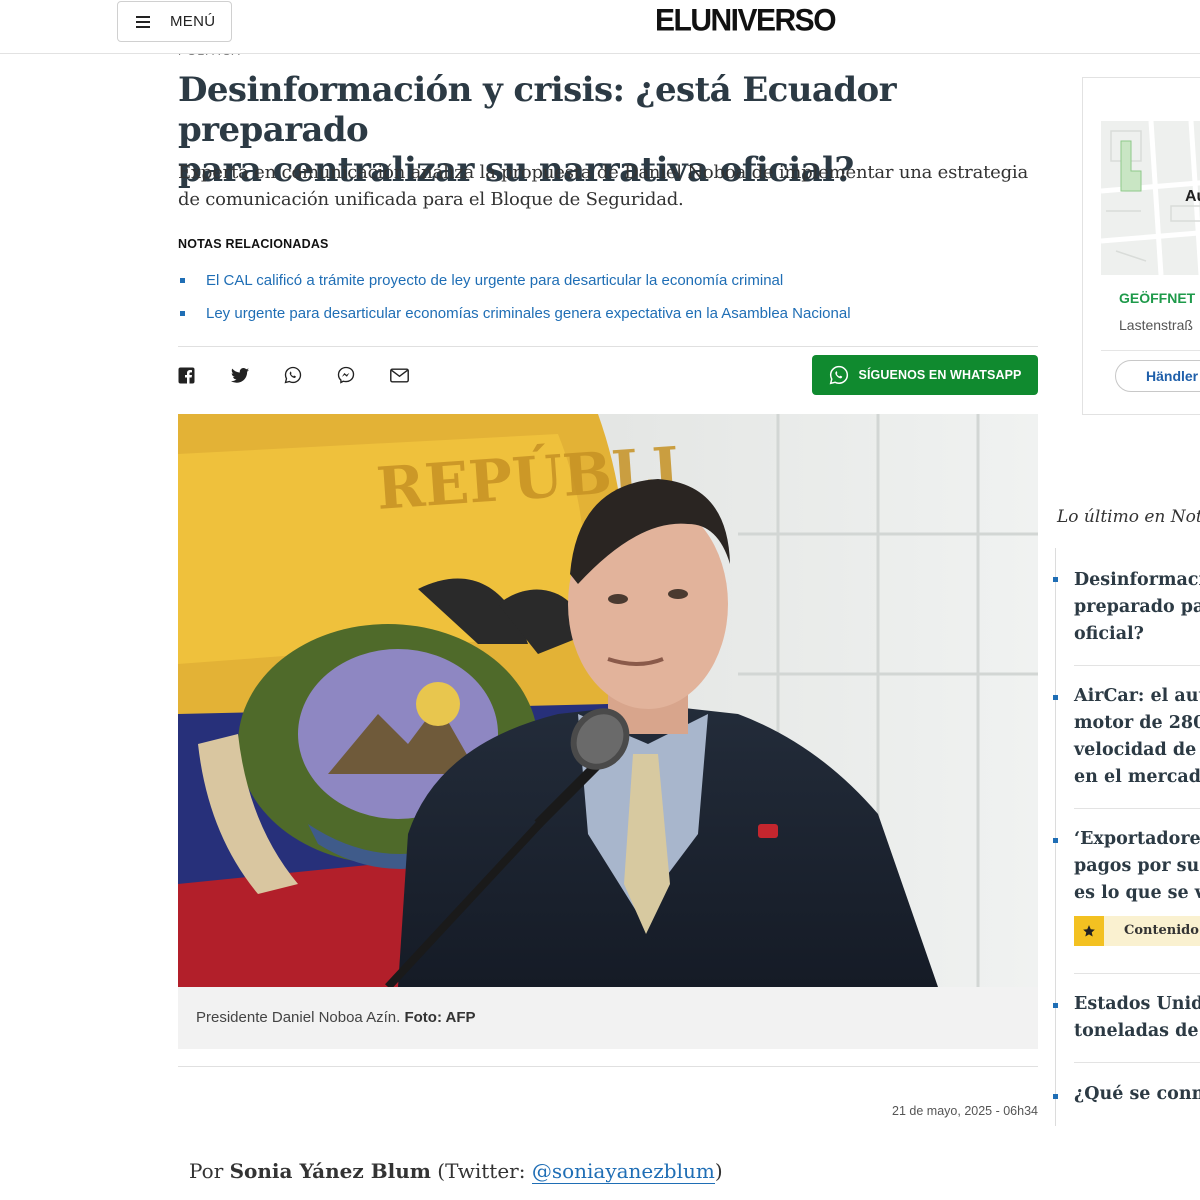  Describe the element at coordinates (204, 375) in the screenshot. I see `facebook-icon` at that location.